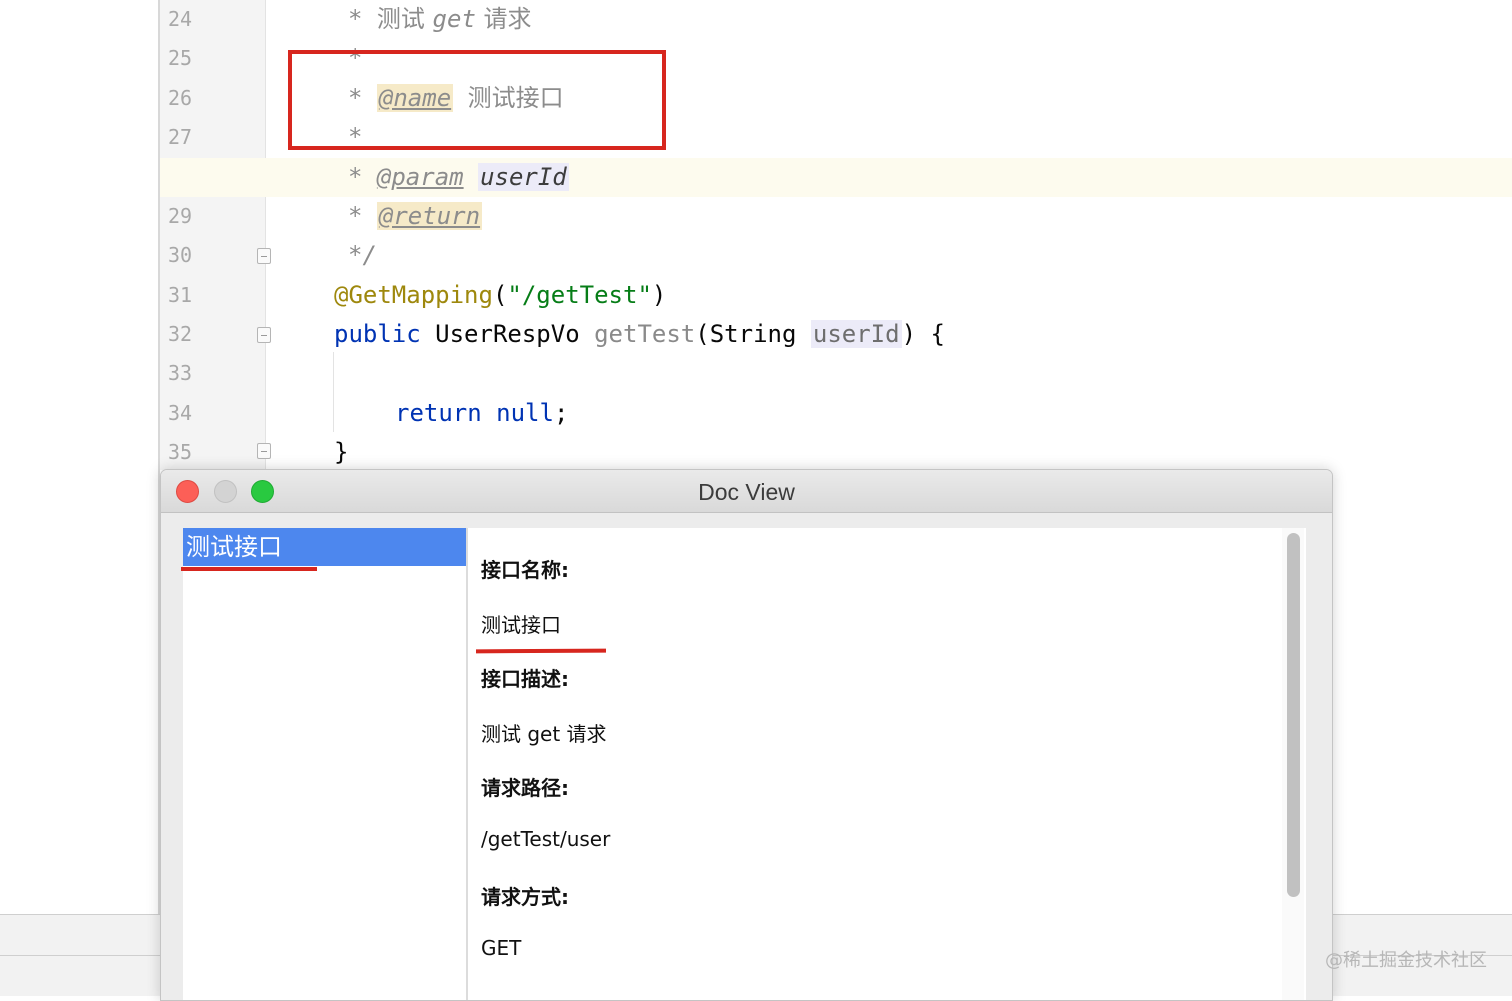 This screenshot has width=1512, height=1001. Describe the element at coordinates (324, 547) in the screenshot. I see `list-item: 测试接口` at that location.